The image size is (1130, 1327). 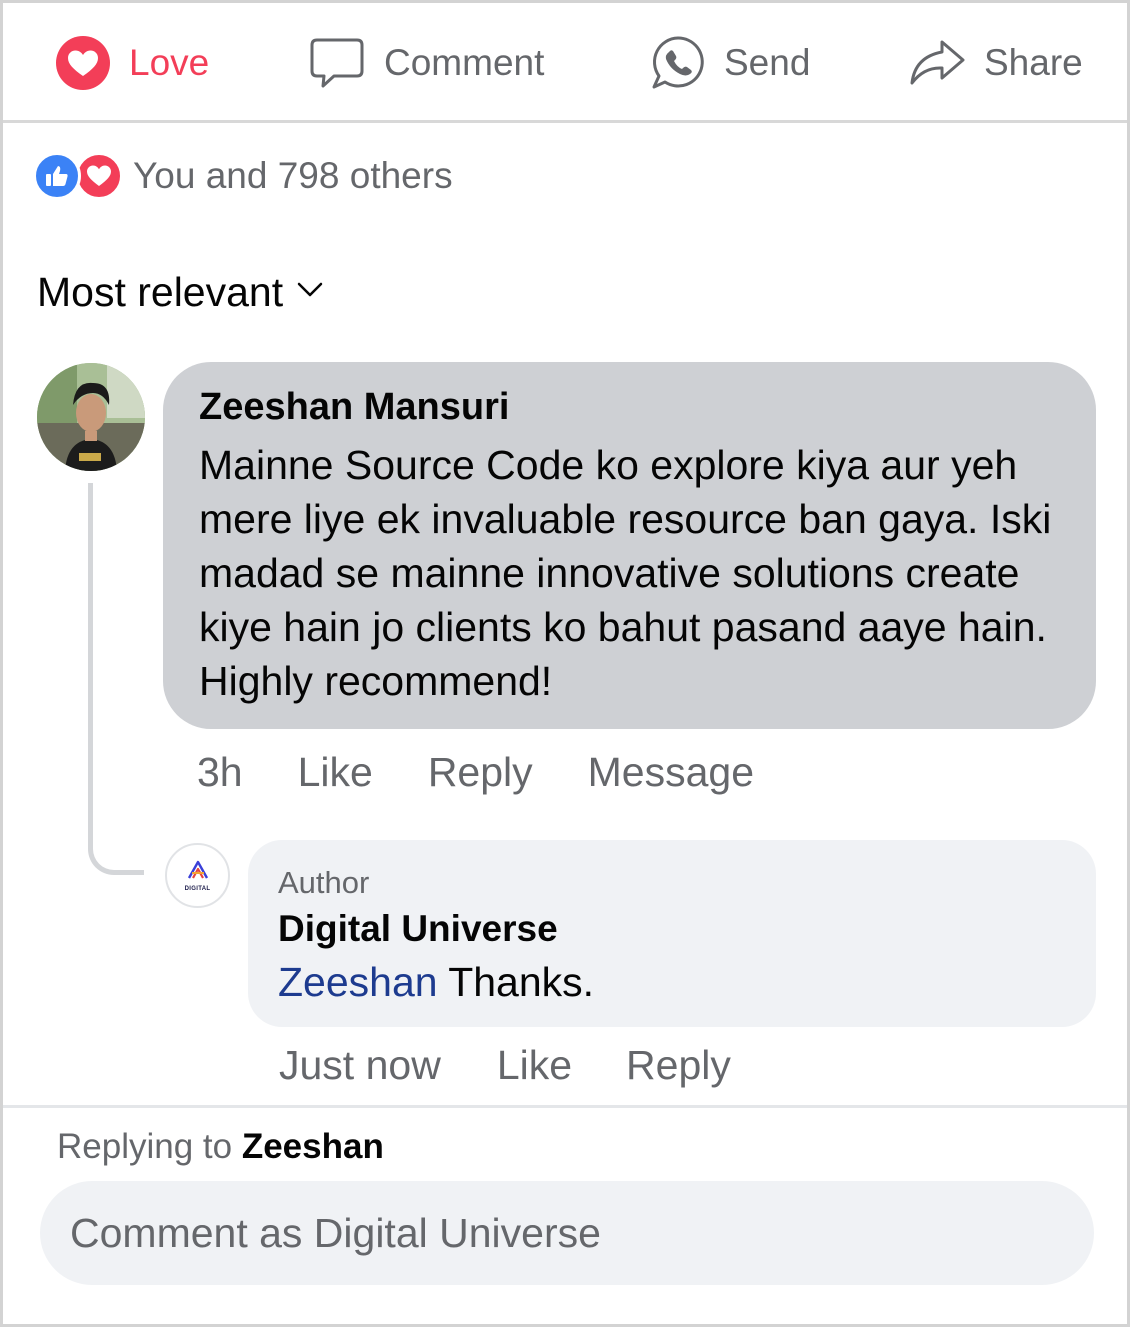 I want to click on comment-label: Comment, so click(x=464, y=62).